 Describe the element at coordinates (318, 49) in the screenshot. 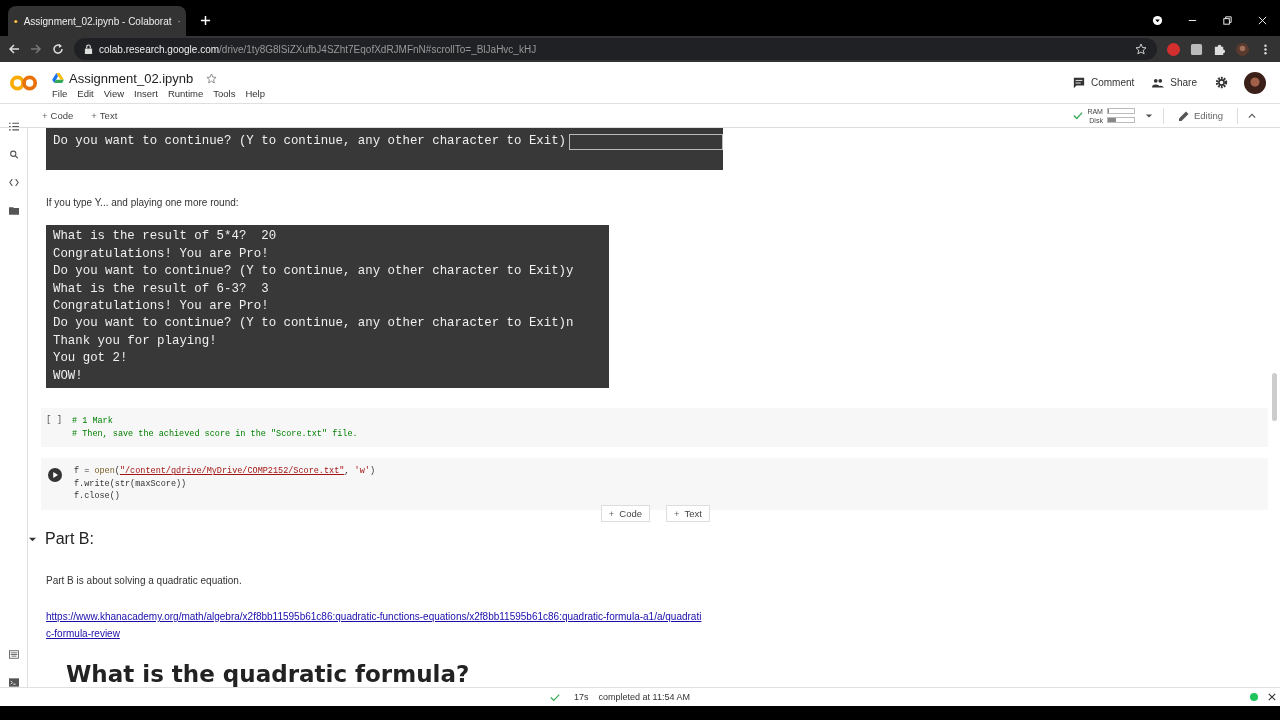

I see `url-text: colab.research.google.com/drive/1ty8G8lSiZXufbJ4SZht7EqofXdRJMFnN#scrollTo=_BlJaHvc_kHJ` at that location.